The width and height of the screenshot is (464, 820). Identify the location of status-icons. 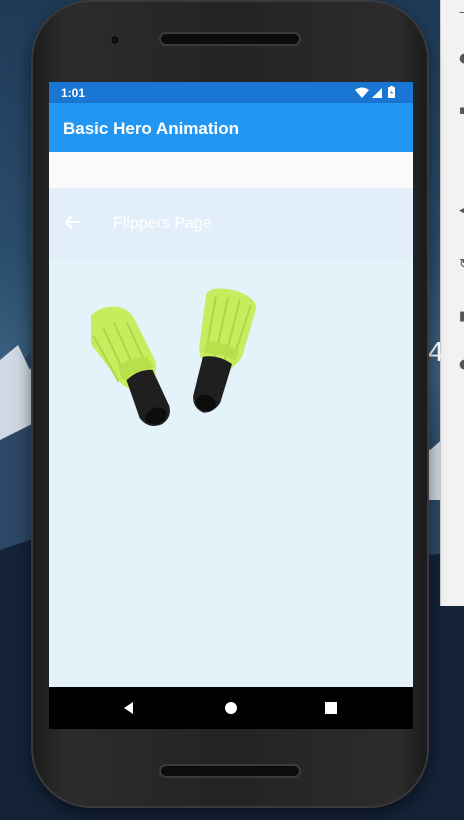
(375, 92).